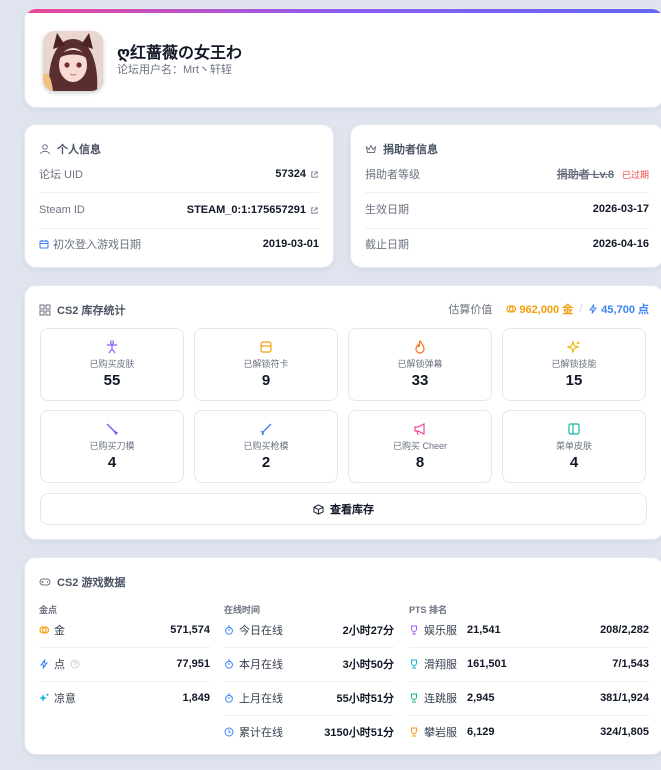 The image size is (661, 770). What do you see at coordinates (529, 732) in the screenshot?
I see `pts-row-climb: 攀岩服 6,129 324/1,805` at bounding box center [529, 732].